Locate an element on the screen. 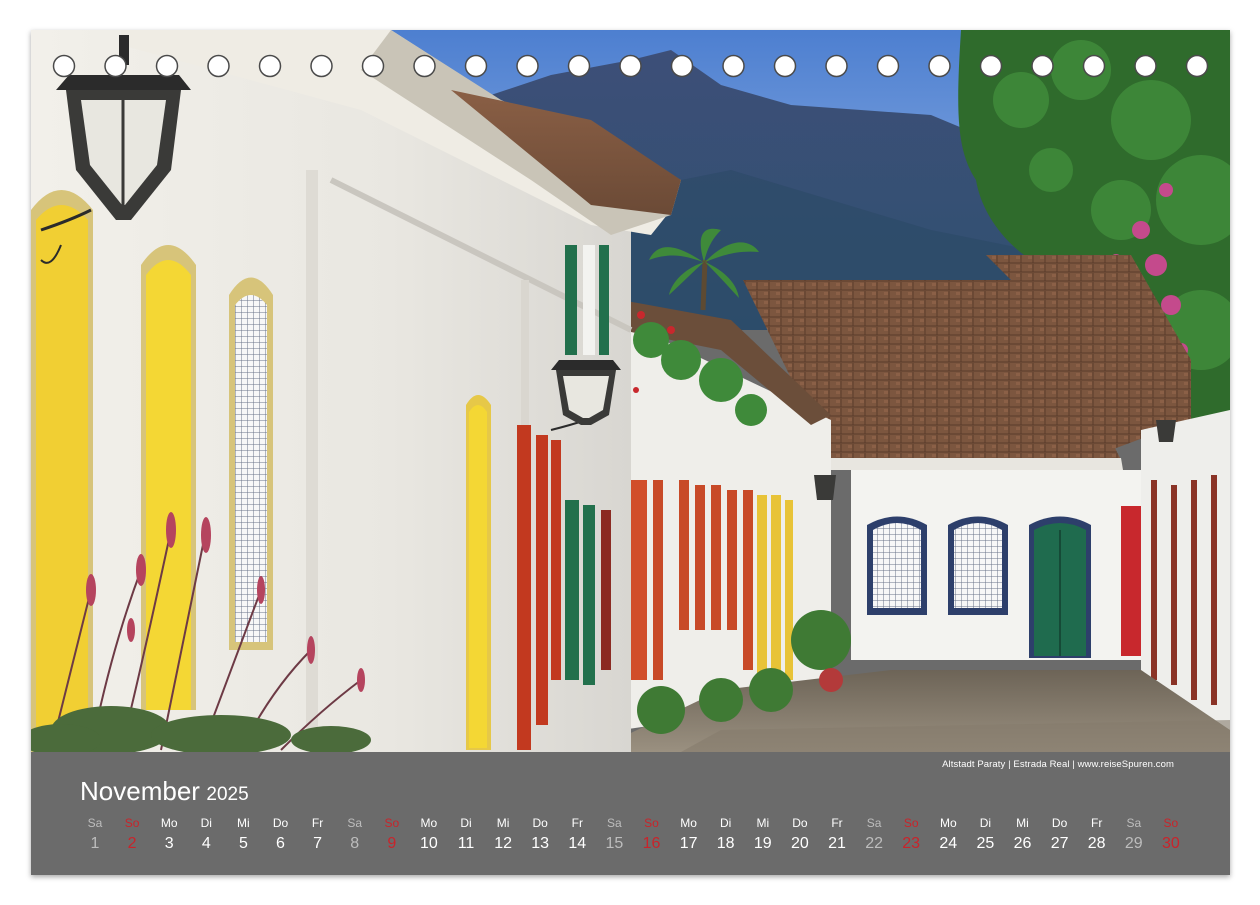  month-title: November 2025 is located at coordinates (164, 791).